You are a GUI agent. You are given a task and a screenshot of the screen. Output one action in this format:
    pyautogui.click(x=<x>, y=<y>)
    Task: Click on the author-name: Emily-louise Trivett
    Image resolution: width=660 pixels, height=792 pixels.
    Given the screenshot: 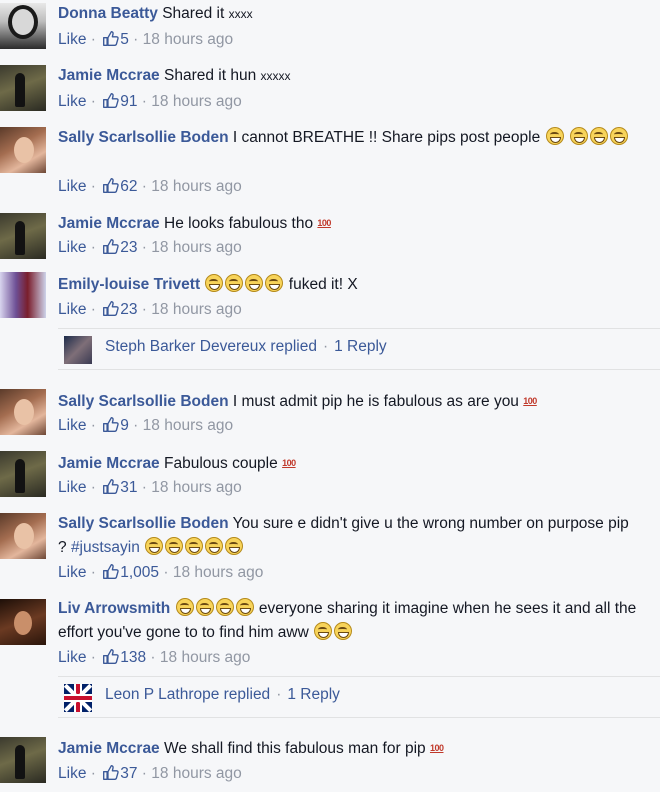 What is the action you would take?
    pyautogui.click(x=129, y=284)
    